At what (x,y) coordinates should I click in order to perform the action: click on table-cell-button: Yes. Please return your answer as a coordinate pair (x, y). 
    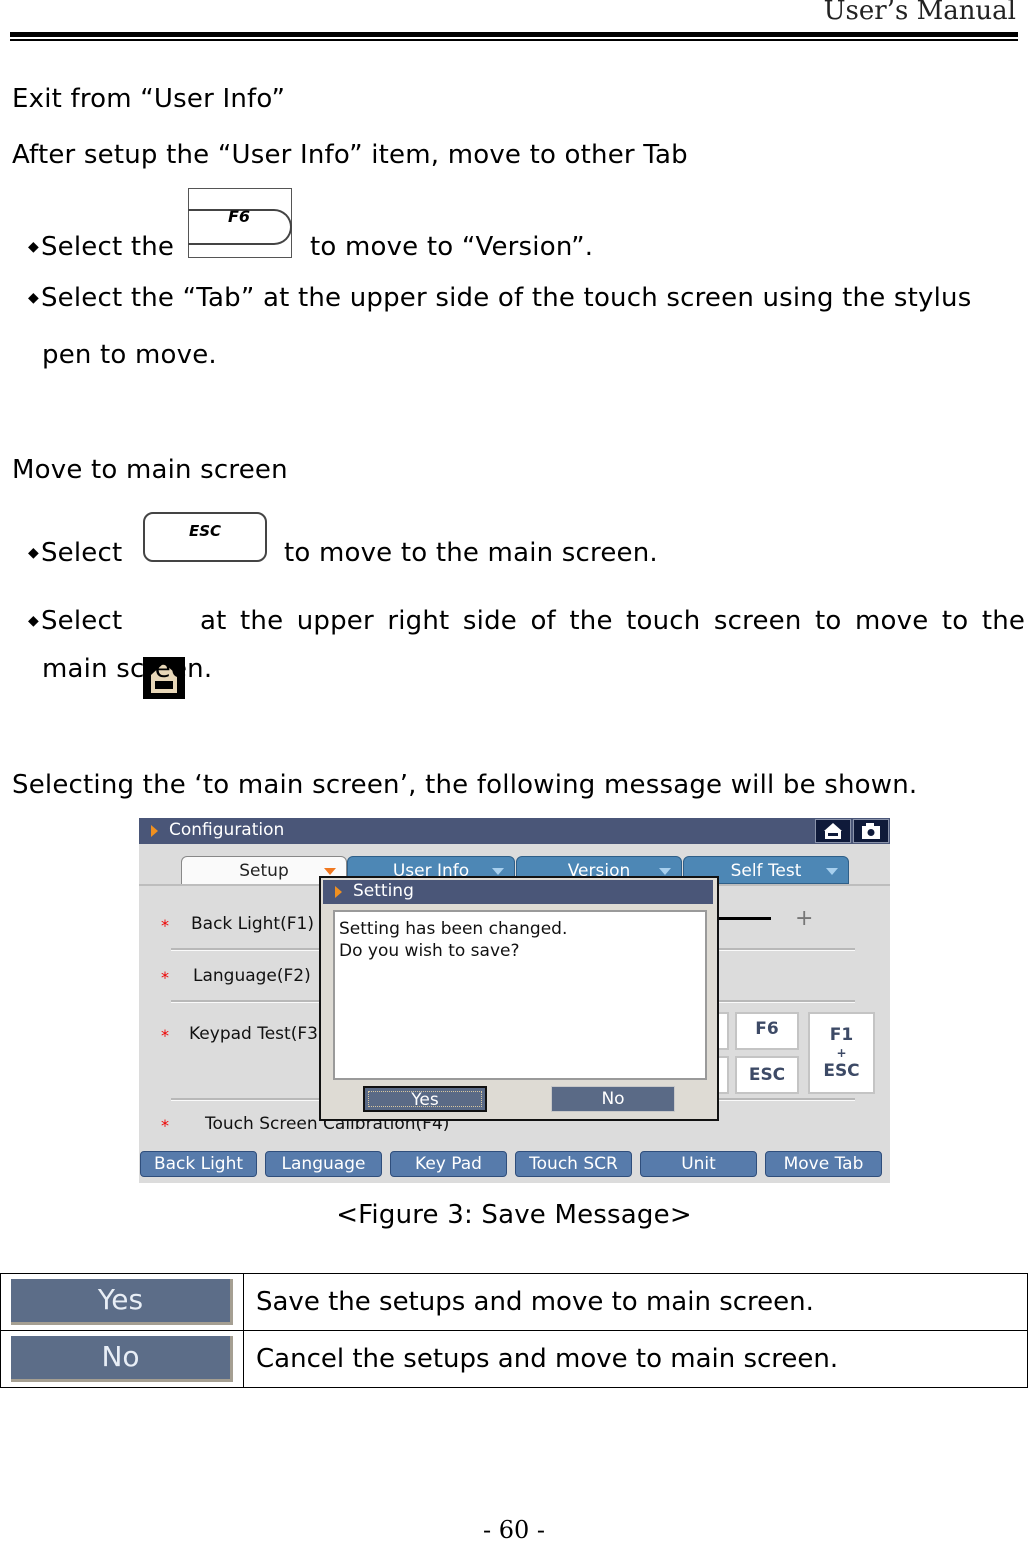
    Looking at the image, I should click on (122, 1302).